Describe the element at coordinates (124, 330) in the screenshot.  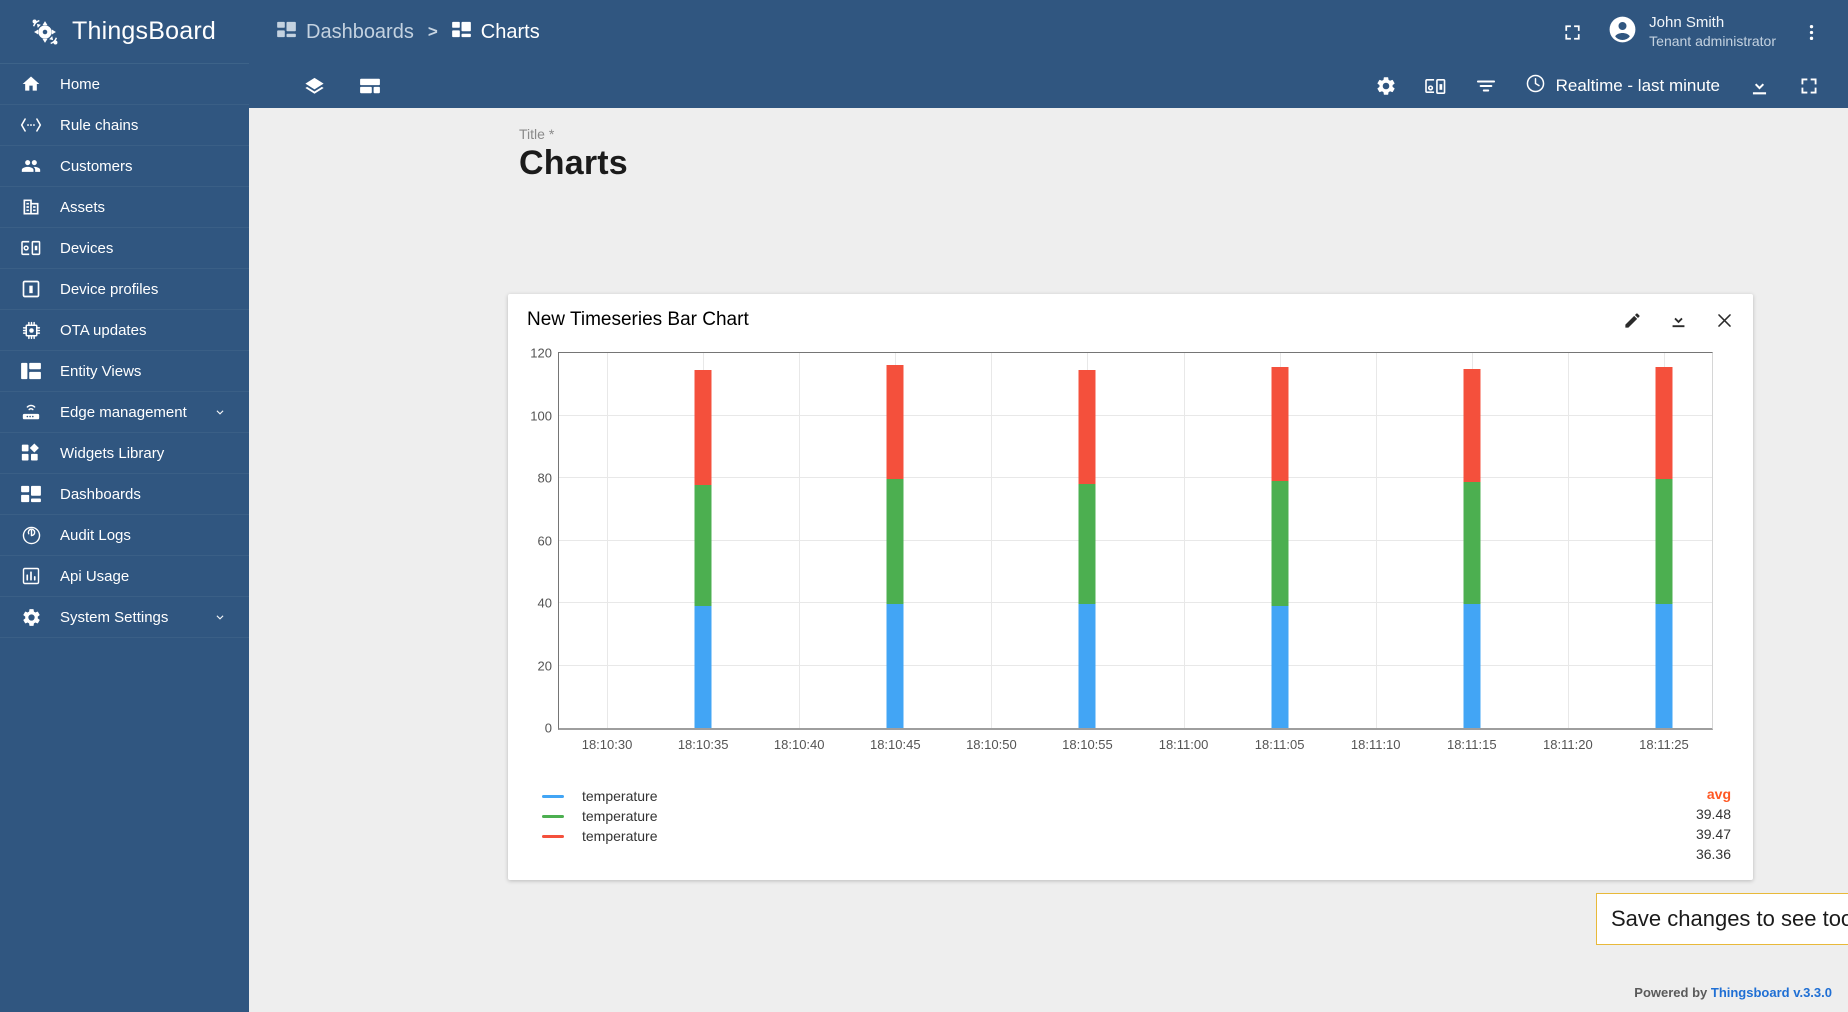
I see `sidebar-item-ota-updates: OTA updates` at that location.